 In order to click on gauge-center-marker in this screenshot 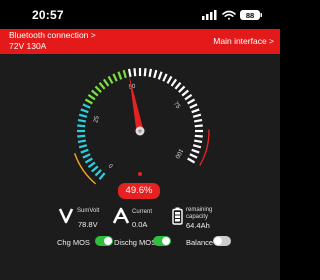, I will do `click(140, 174)`.